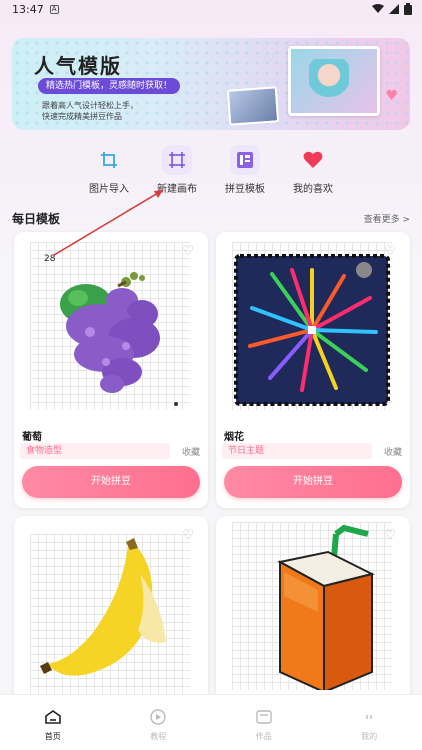  What do you see at coordinates (103, 607) in the screenshot?
I see `banana-pixel-art` at bounding box center [103, 607].